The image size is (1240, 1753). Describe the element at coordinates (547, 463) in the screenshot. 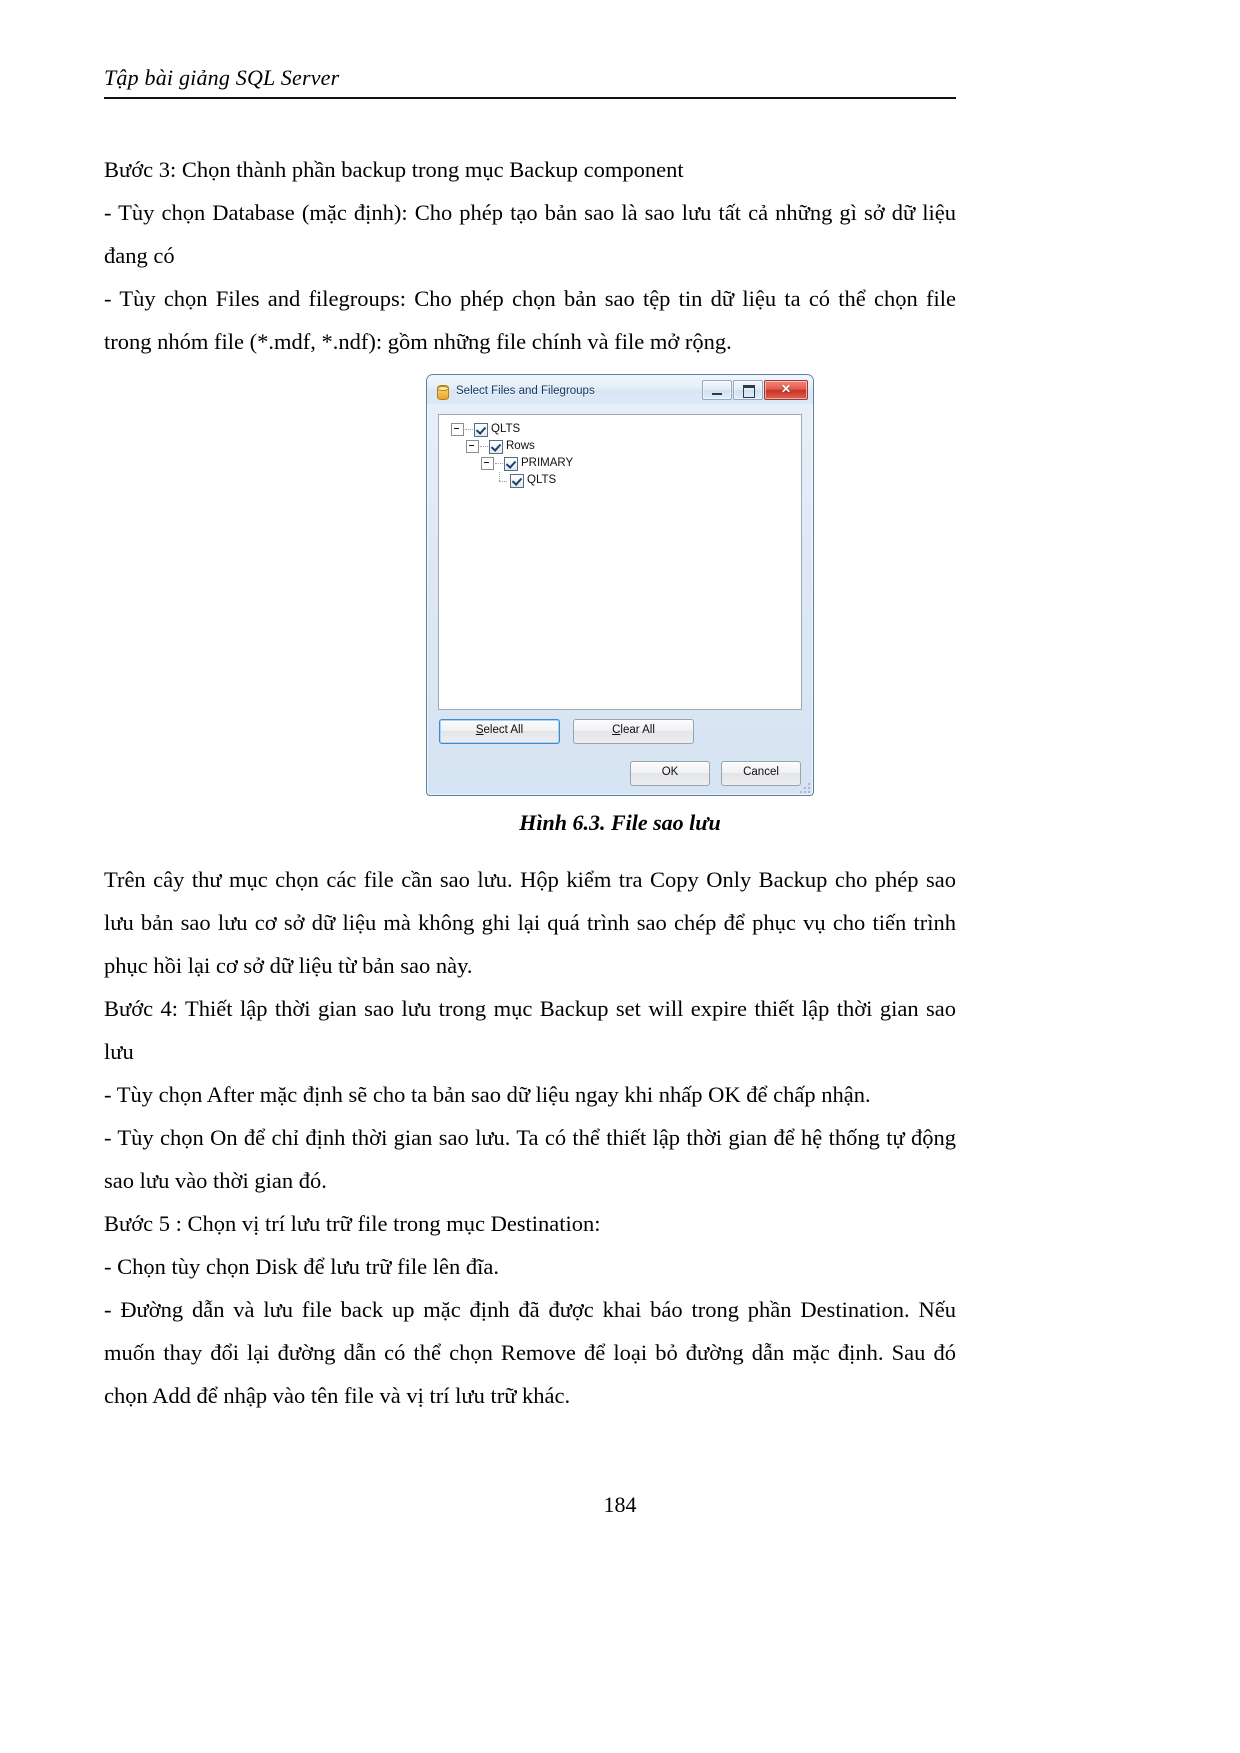

I see `tree-label-primary: PRIMARY` at that location.